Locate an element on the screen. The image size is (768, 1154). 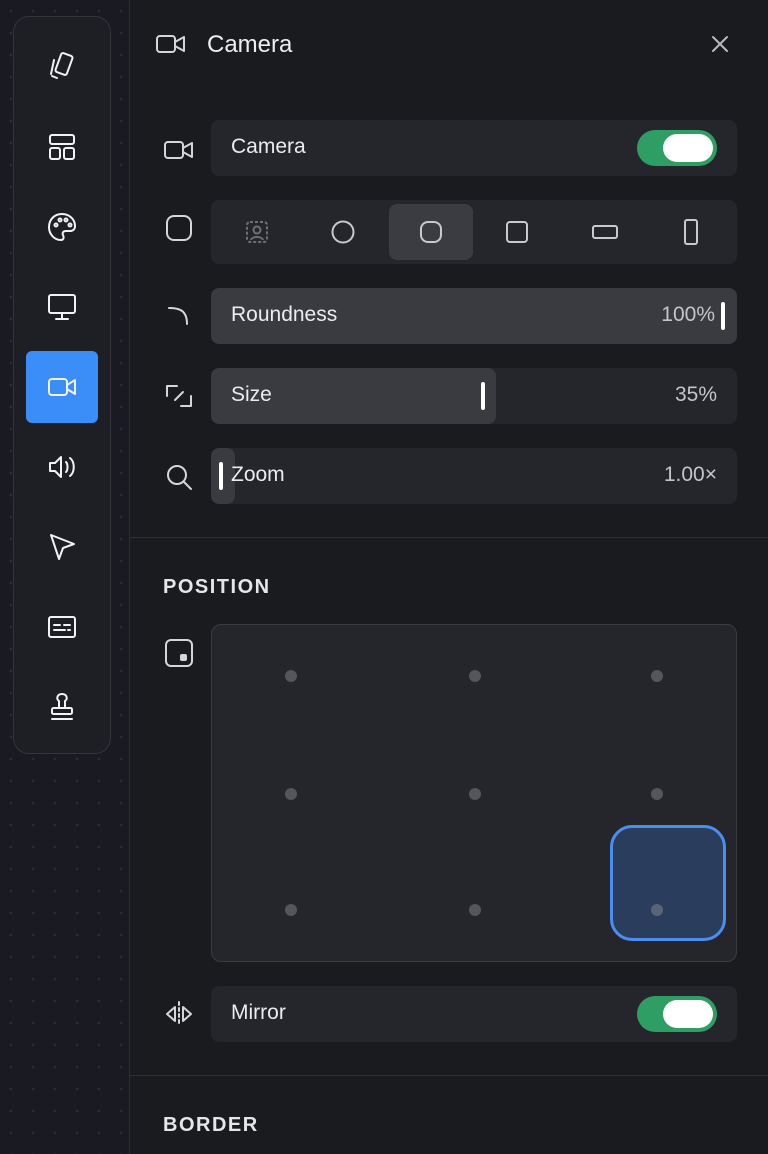
size-label: Size is located at coordinates (251, 394).